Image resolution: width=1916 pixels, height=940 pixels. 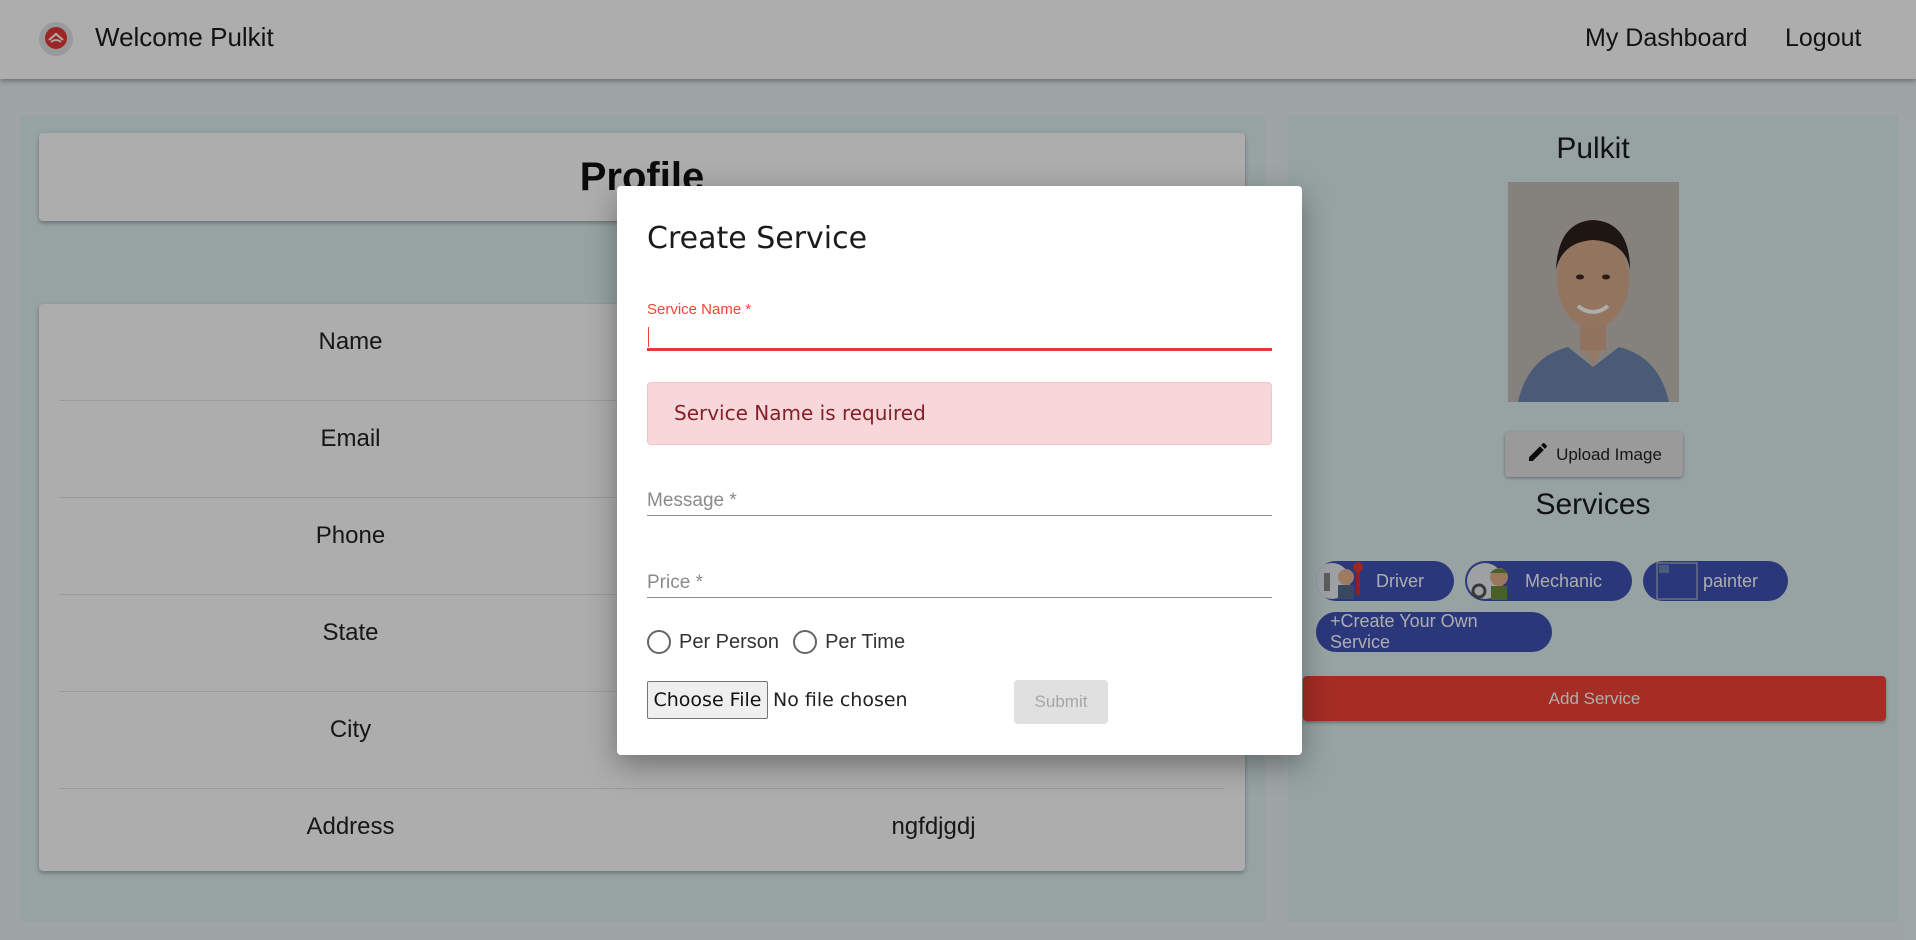 I want to click on per-time-label: Per Time, so click(x=865, y=642).